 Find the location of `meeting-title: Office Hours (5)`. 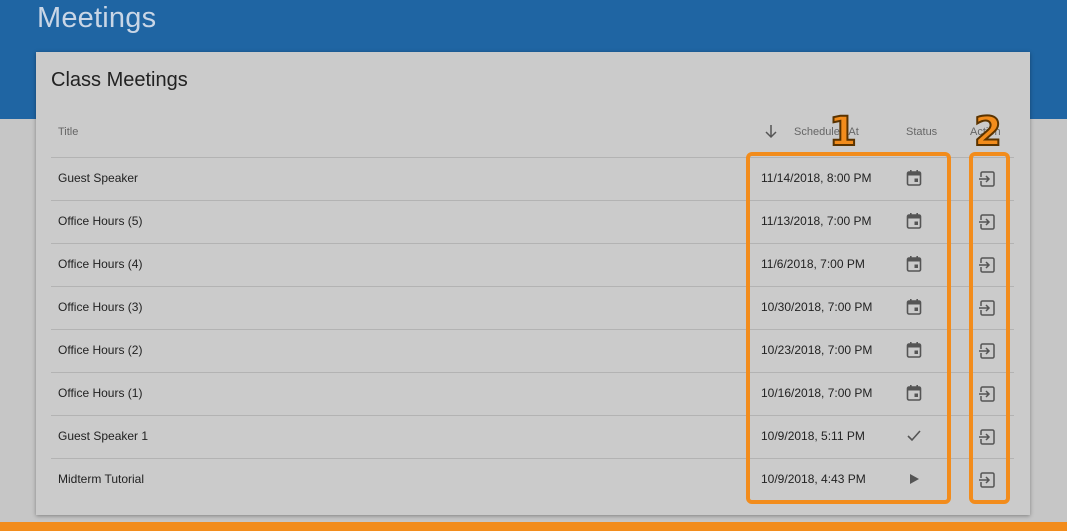

meeting-title: Office Hours (5) is located at coordinates (100, 221).